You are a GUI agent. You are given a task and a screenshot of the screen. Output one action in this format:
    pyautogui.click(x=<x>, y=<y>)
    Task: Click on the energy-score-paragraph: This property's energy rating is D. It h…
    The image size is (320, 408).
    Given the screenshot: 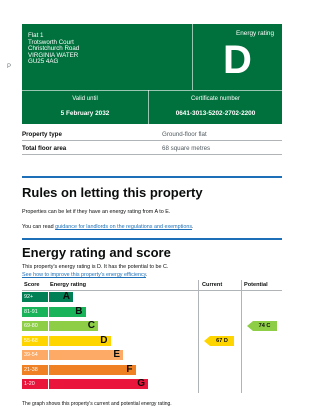 What is the action you would take?
    pyautogui.click(x=95, y=267)
    